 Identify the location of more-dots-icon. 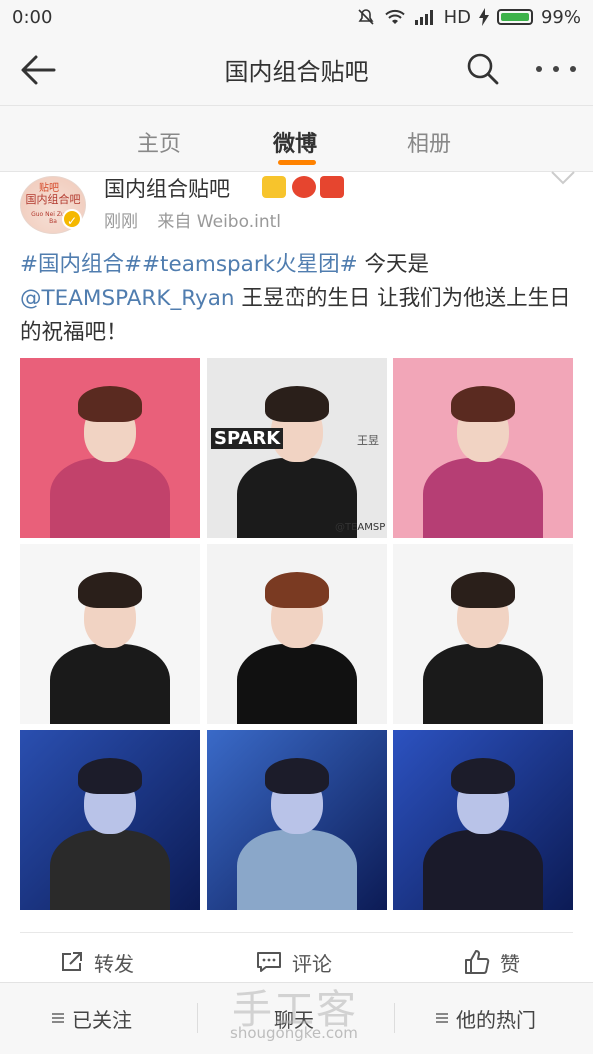
(556, 69).